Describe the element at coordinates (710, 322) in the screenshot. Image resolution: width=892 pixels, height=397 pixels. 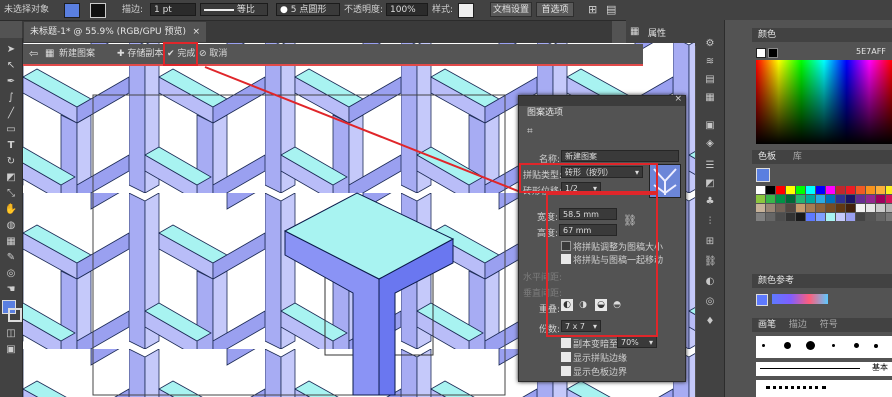
I see `graphic-styles-icon: ♦` at that location.